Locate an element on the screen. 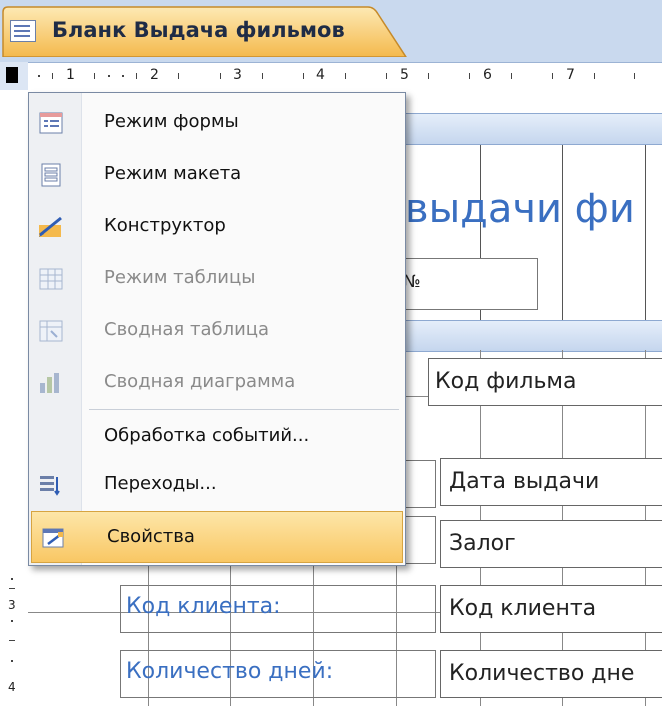  design-view-icon is located at coordinates (50, 226).